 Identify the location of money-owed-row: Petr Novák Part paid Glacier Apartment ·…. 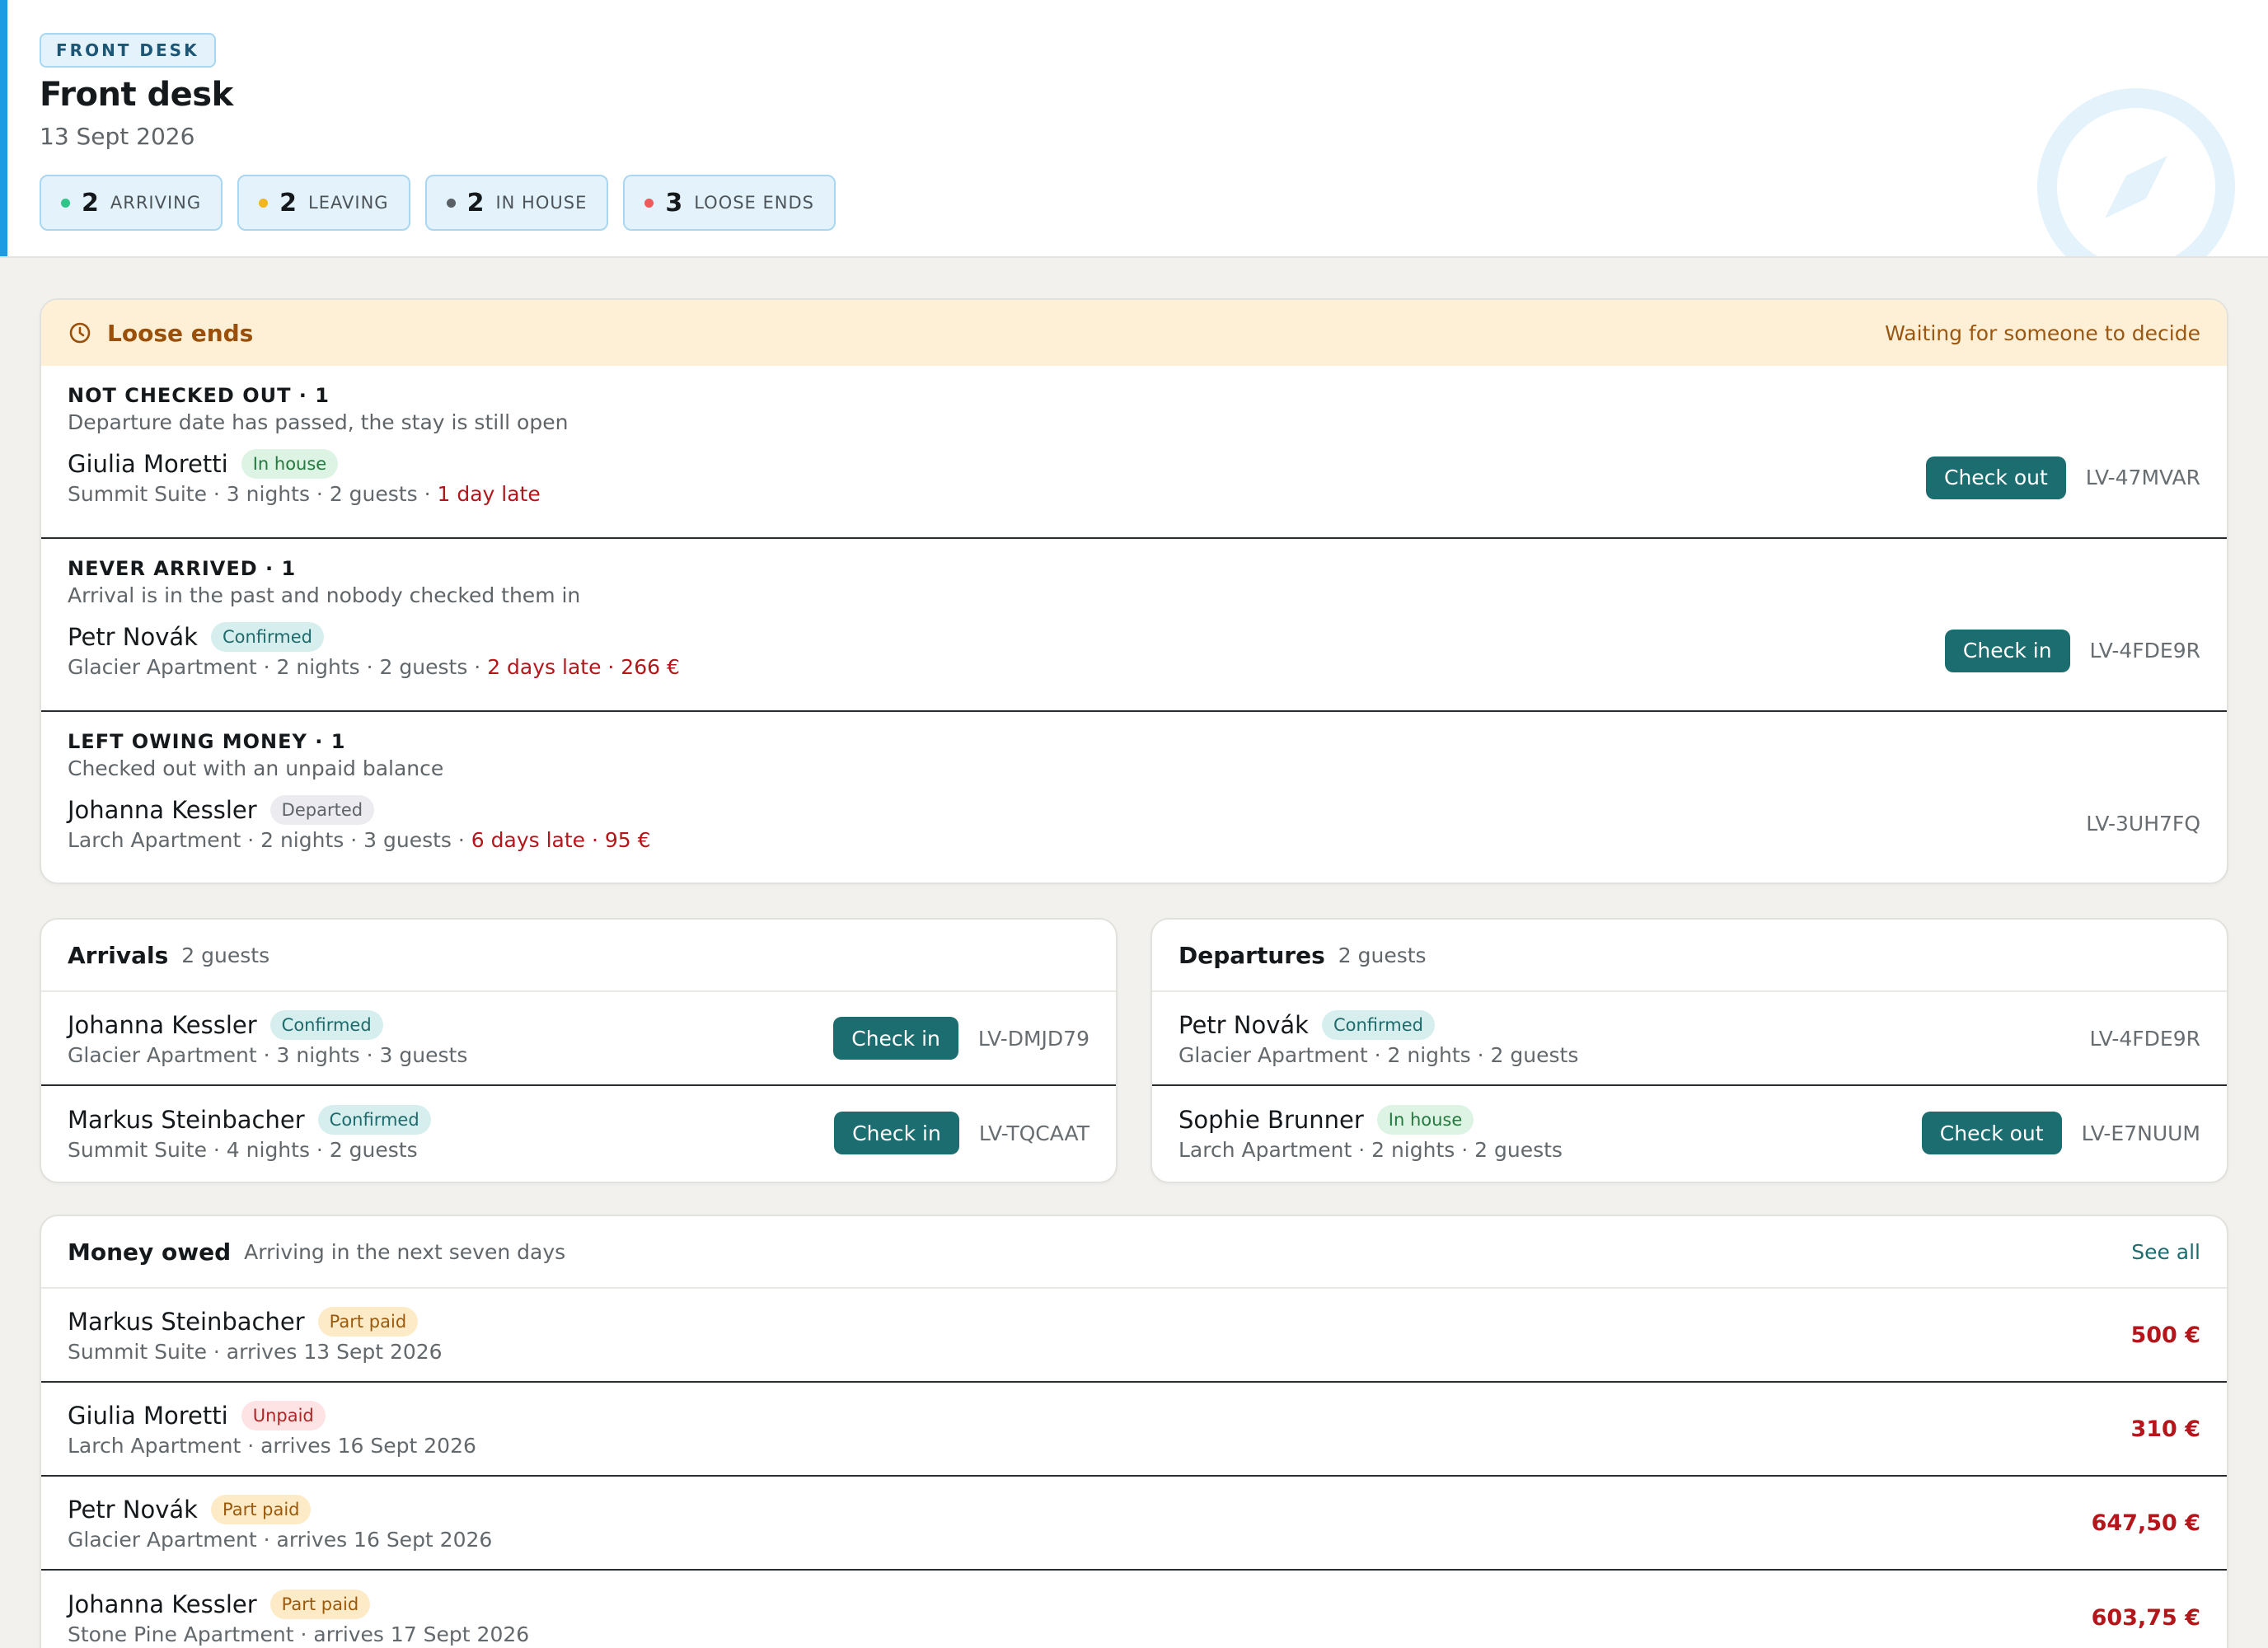
(1134, 1524).